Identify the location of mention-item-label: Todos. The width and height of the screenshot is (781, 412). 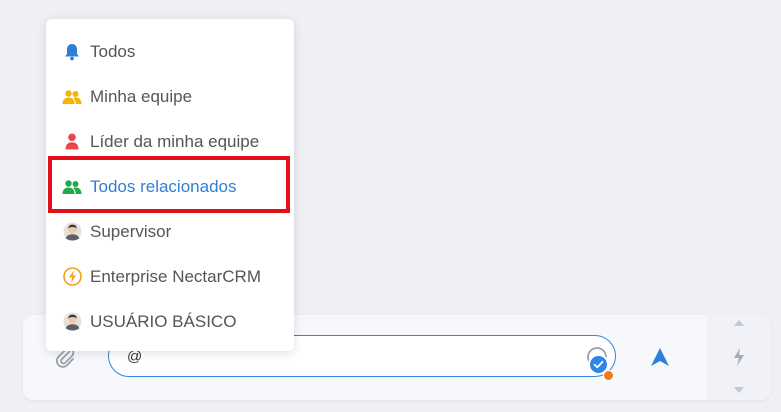
(113, 51).